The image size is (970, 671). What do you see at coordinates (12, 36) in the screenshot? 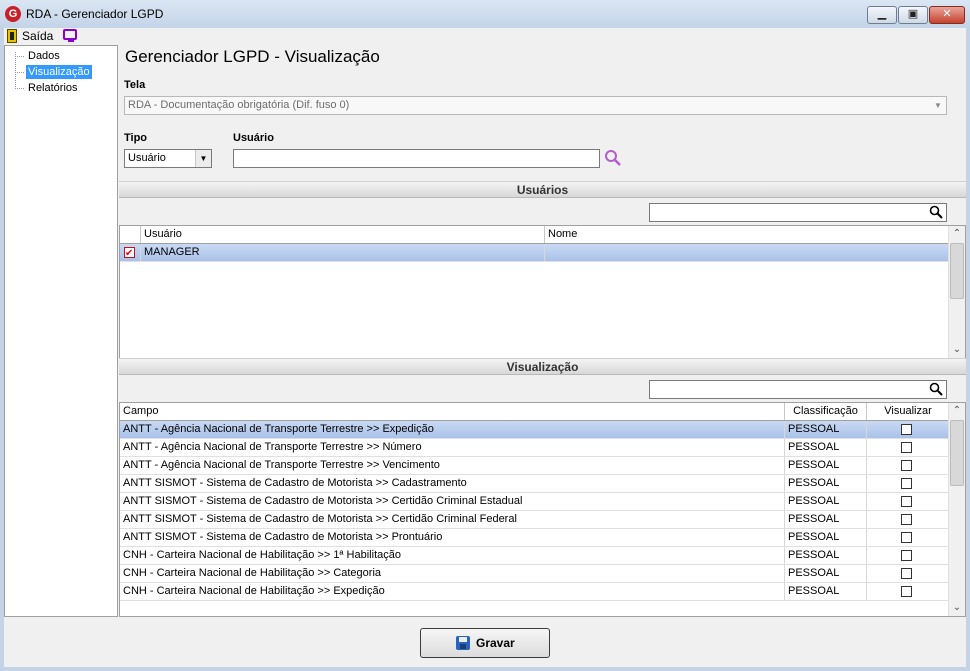
I see `exit-door-icon` at bounding box center [12, 36].